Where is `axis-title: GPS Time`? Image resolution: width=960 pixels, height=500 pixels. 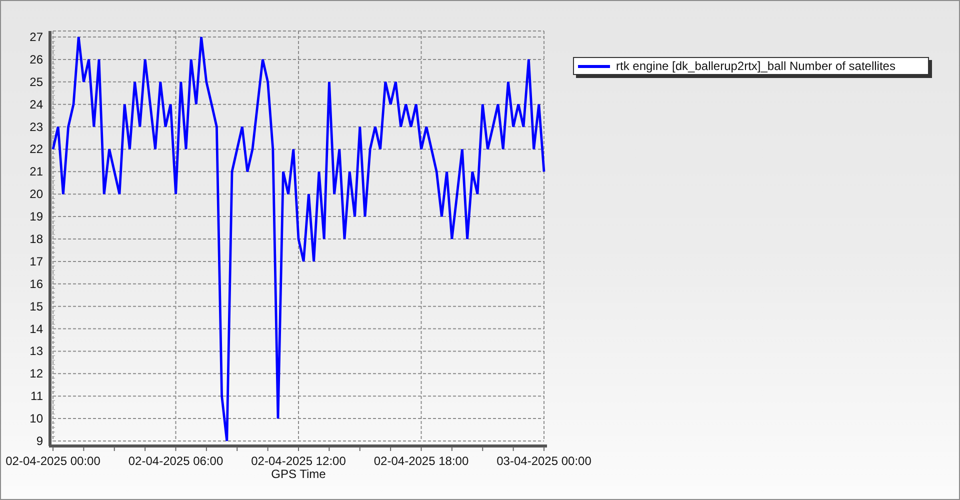
axis-title: GPS Time is located at coordinates (298, 474).